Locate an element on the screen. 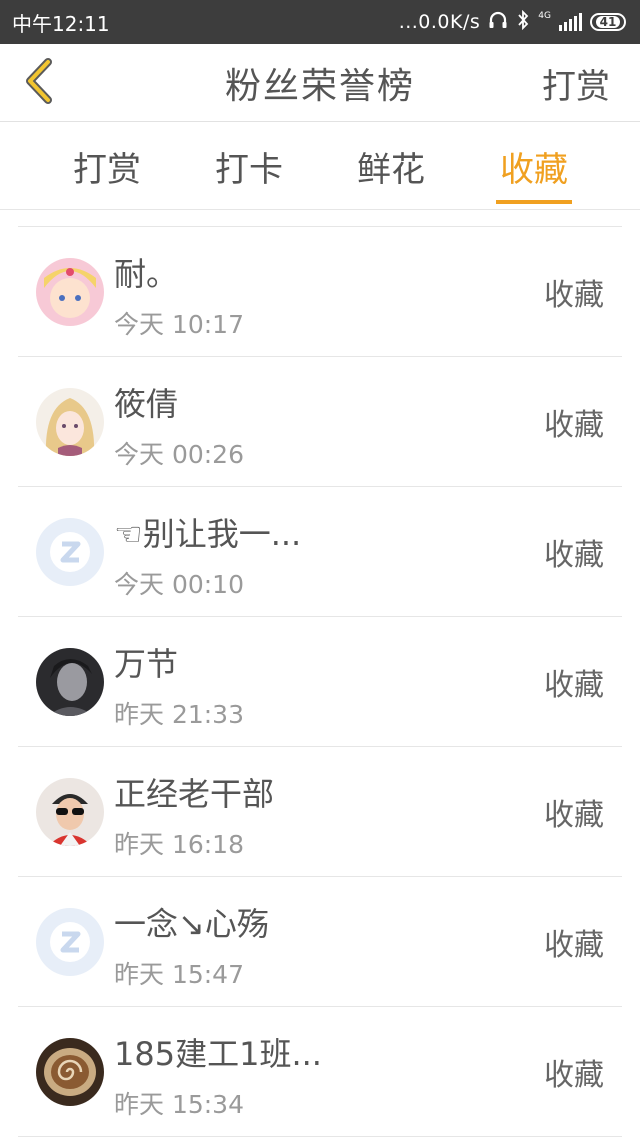  tab-reward: 打赏 is located at coordinates (107, 166).